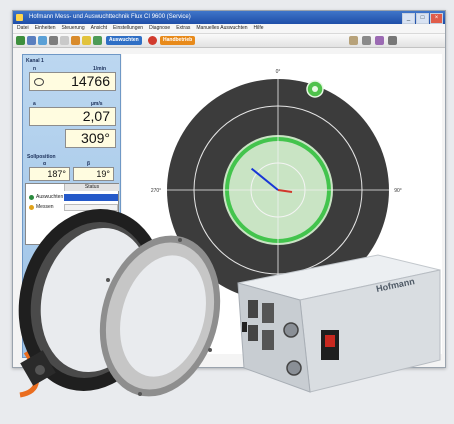 This screenshot has width=454, height=424. Describe the element at coordinates (330, 341) in the screenshot. I see `power-switch` at that location.